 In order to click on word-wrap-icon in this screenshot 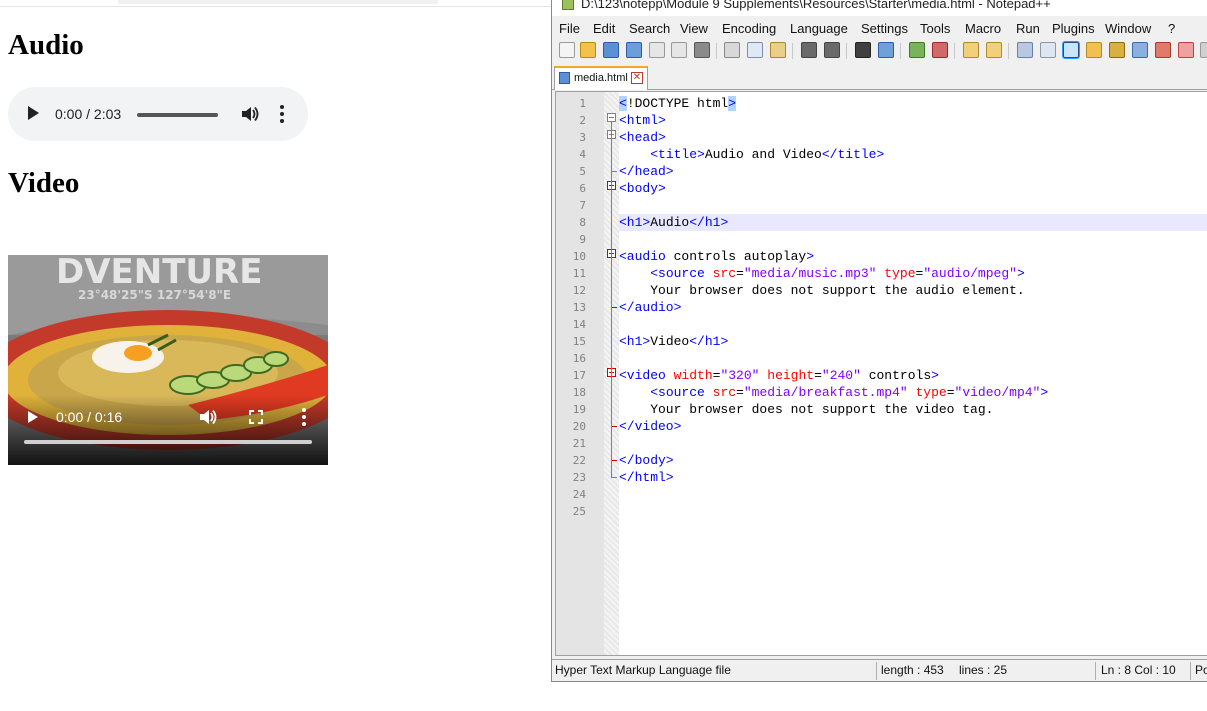, I will do `click(1025, 50)`.